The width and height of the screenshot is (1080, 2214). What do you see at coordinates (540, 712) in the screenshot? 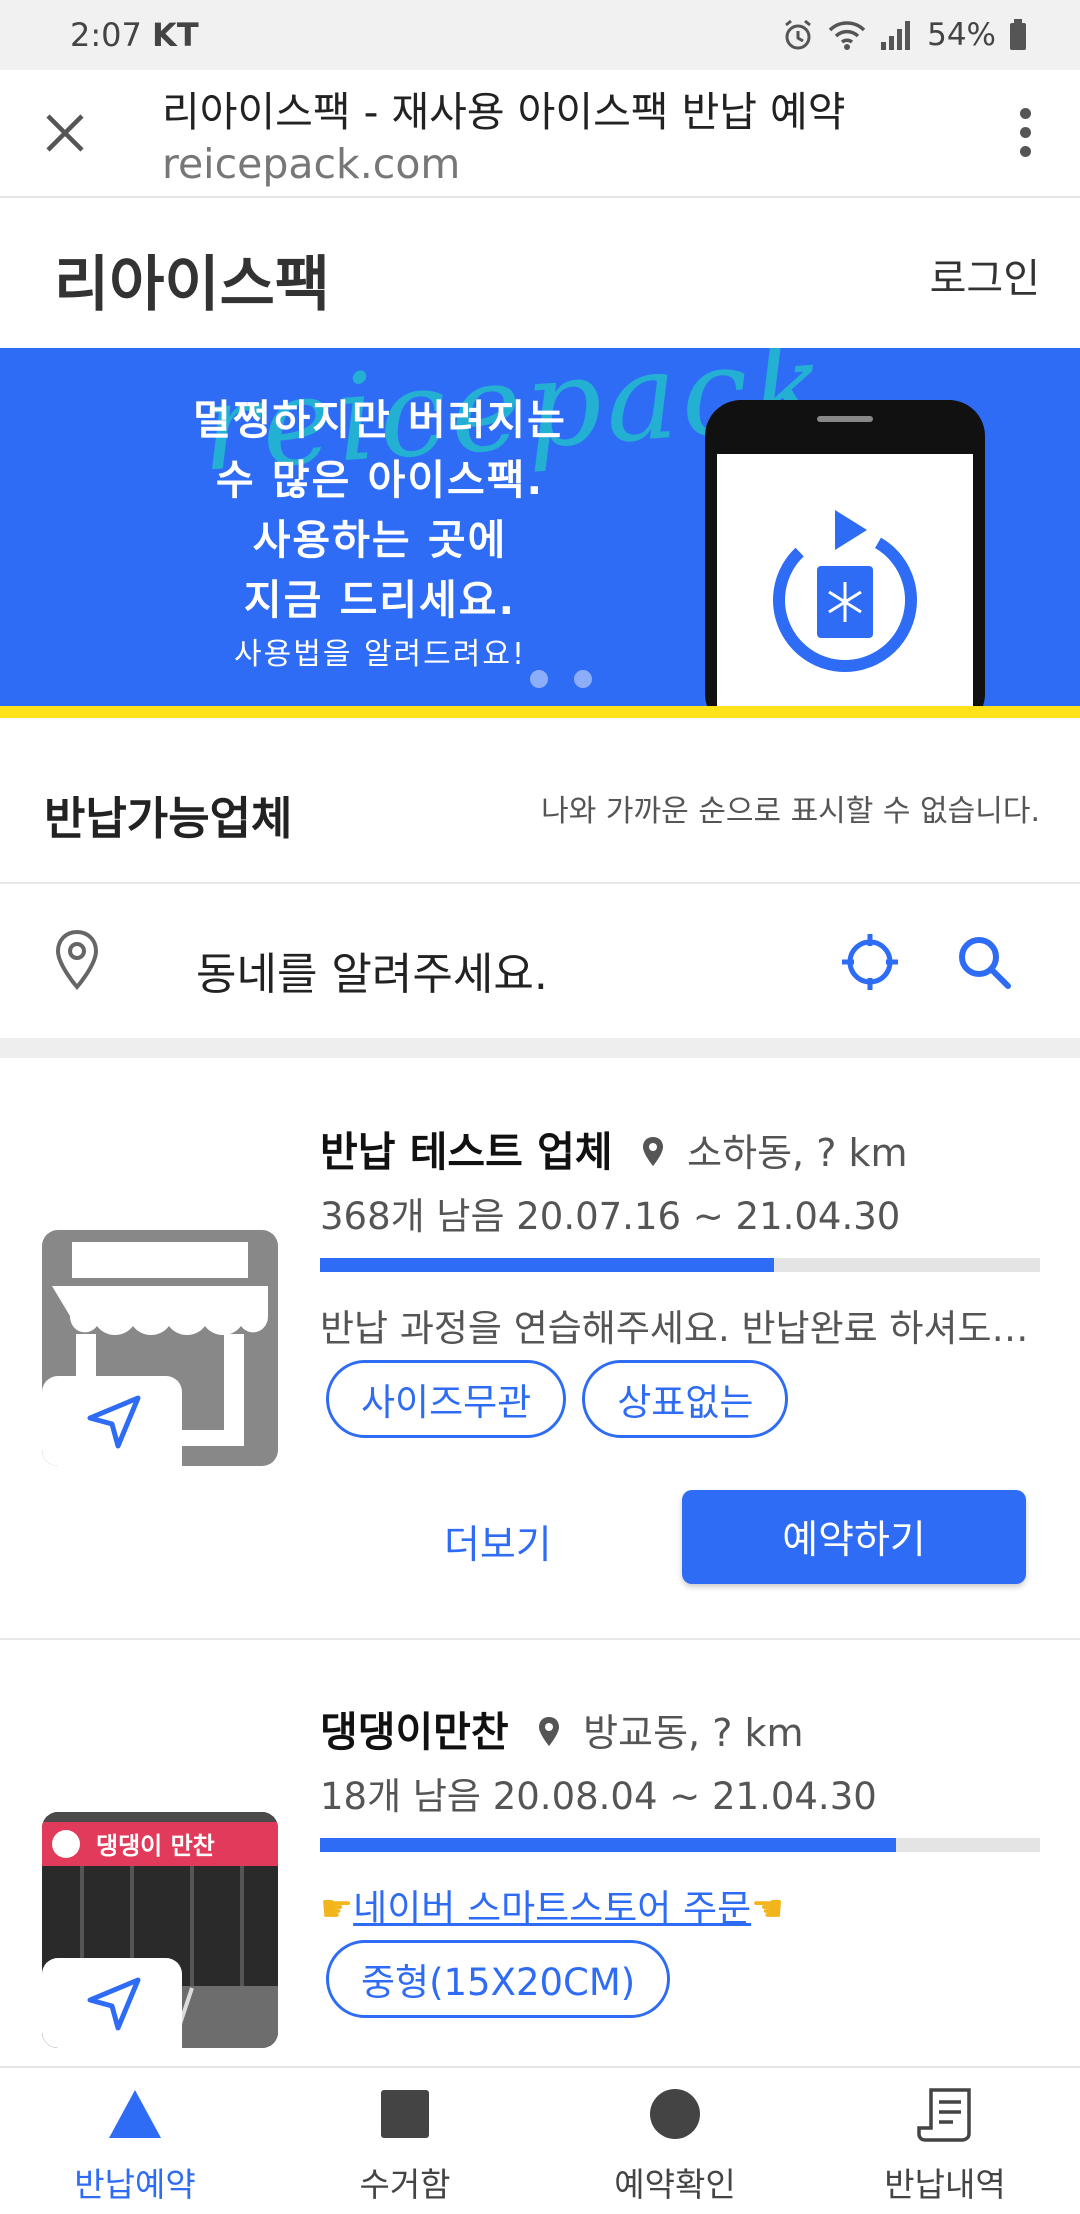
I see `banner-stripe` at bounding box center [540, 712].